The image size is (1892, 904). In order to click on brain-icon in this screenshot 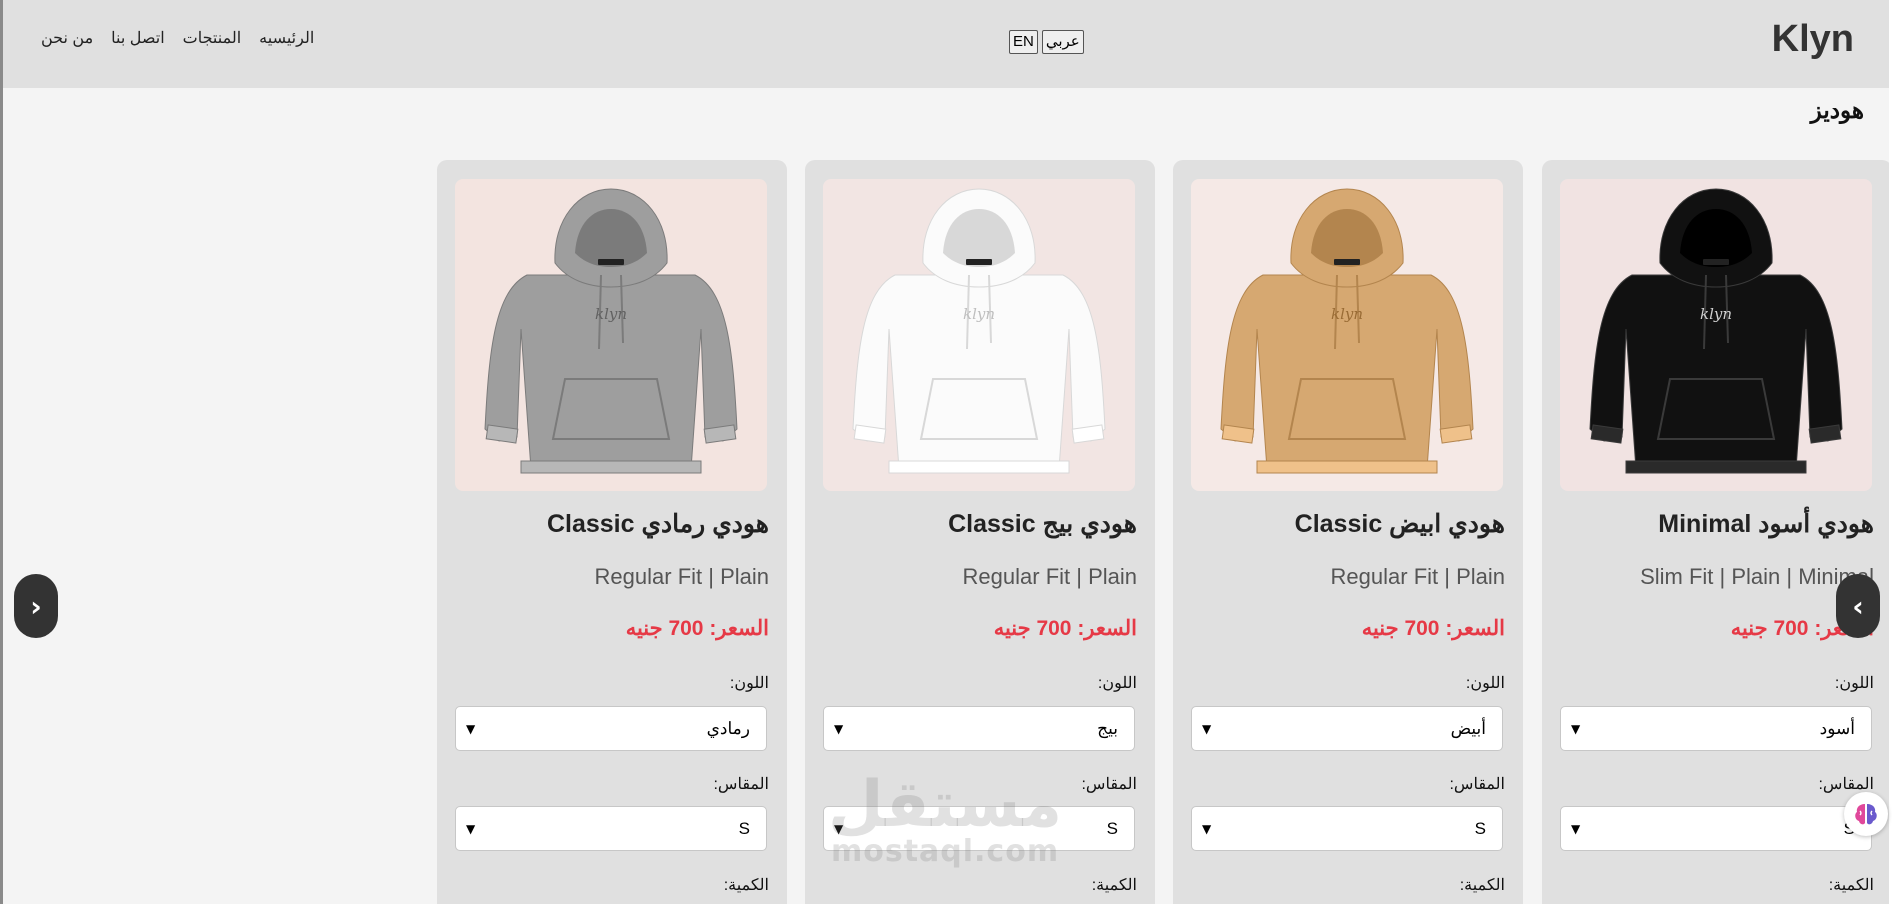, I will do `click(1866, 814)`.